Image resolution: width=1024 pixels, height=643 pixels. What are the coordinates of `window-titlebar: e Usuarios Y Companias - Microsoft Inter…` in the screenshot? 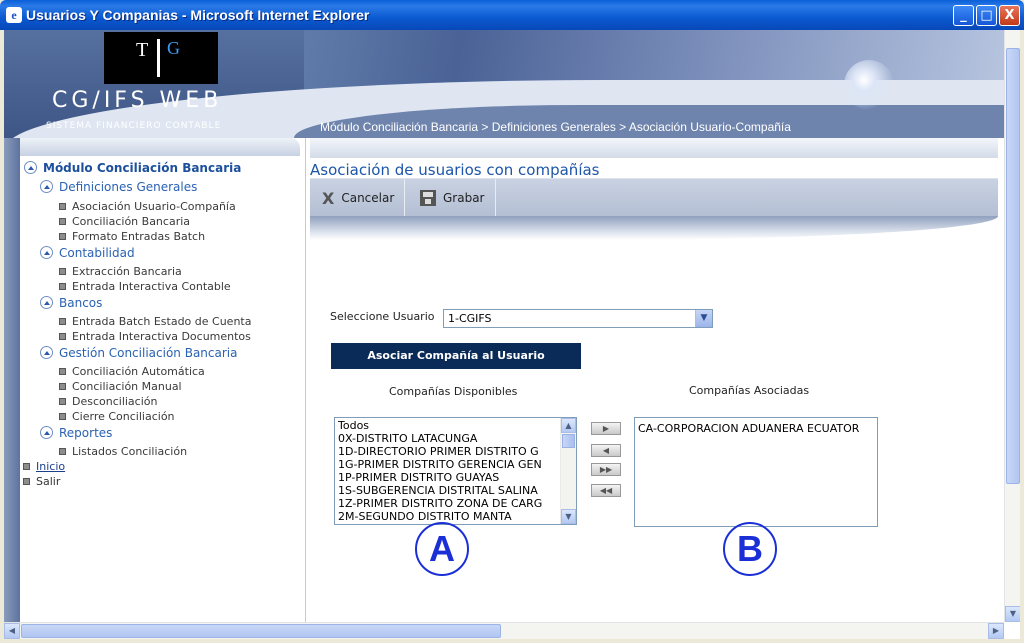 It's located at (512, 15).